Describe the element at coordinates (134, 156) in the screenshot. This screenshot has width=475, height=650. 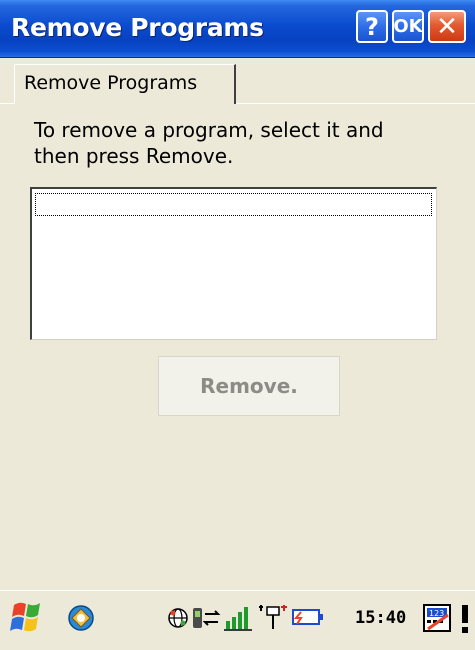
I see `instruction-line-2: then press Remove.` at that location.